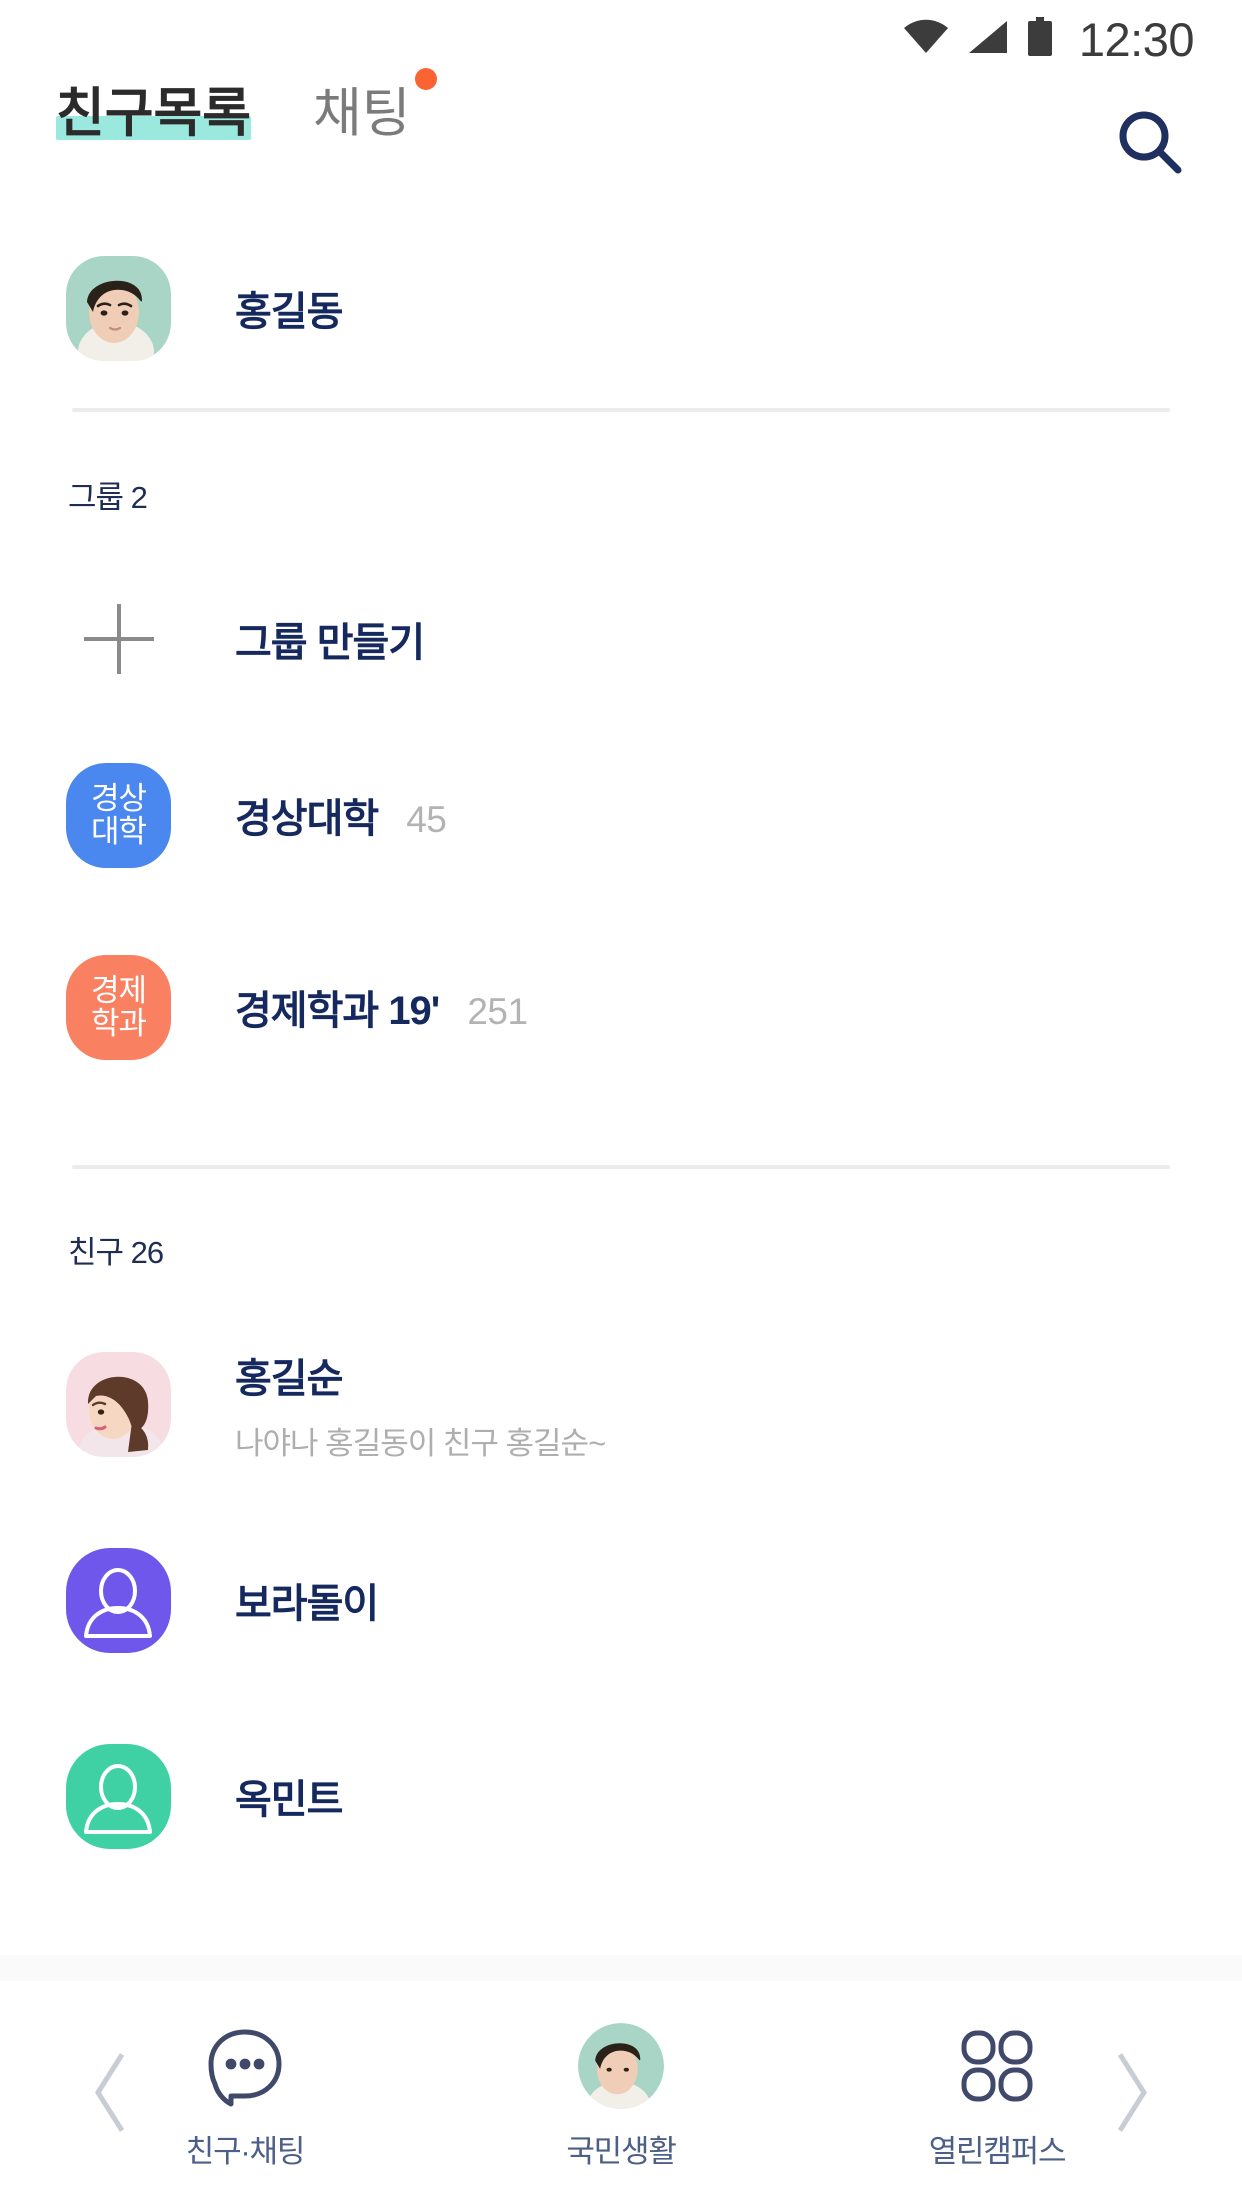 Image resolution: width=1242 pixels, height=2209 pixels. I want to click on groups-section-count: 2, so click(139, 497).